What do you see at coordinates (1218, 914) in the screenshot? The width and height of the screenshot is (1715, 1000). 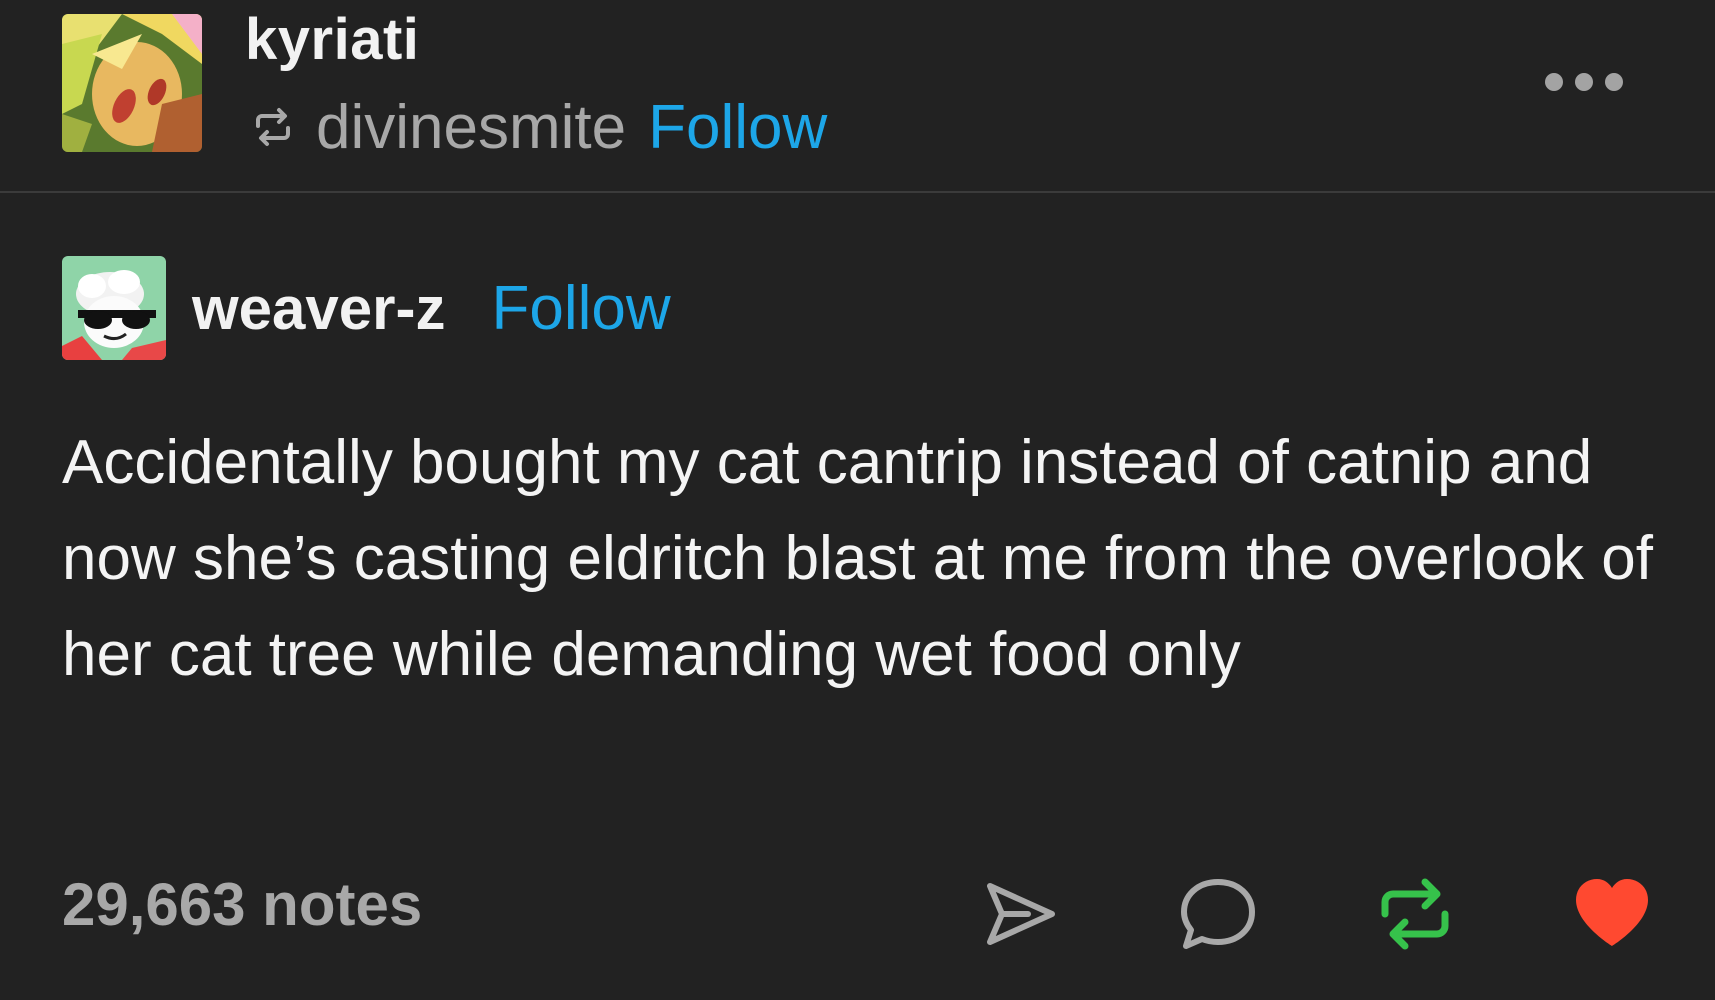 I see `reply-icon` at bounding box center [1218, 914].